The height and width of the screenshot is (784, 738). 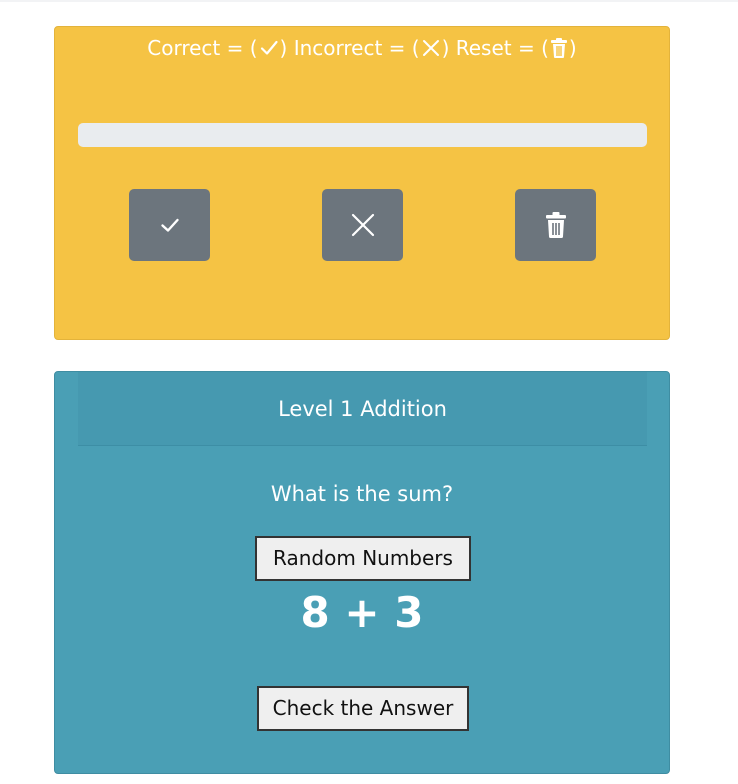 I want to click on operand-a: 8, so click(x=315, y=612).